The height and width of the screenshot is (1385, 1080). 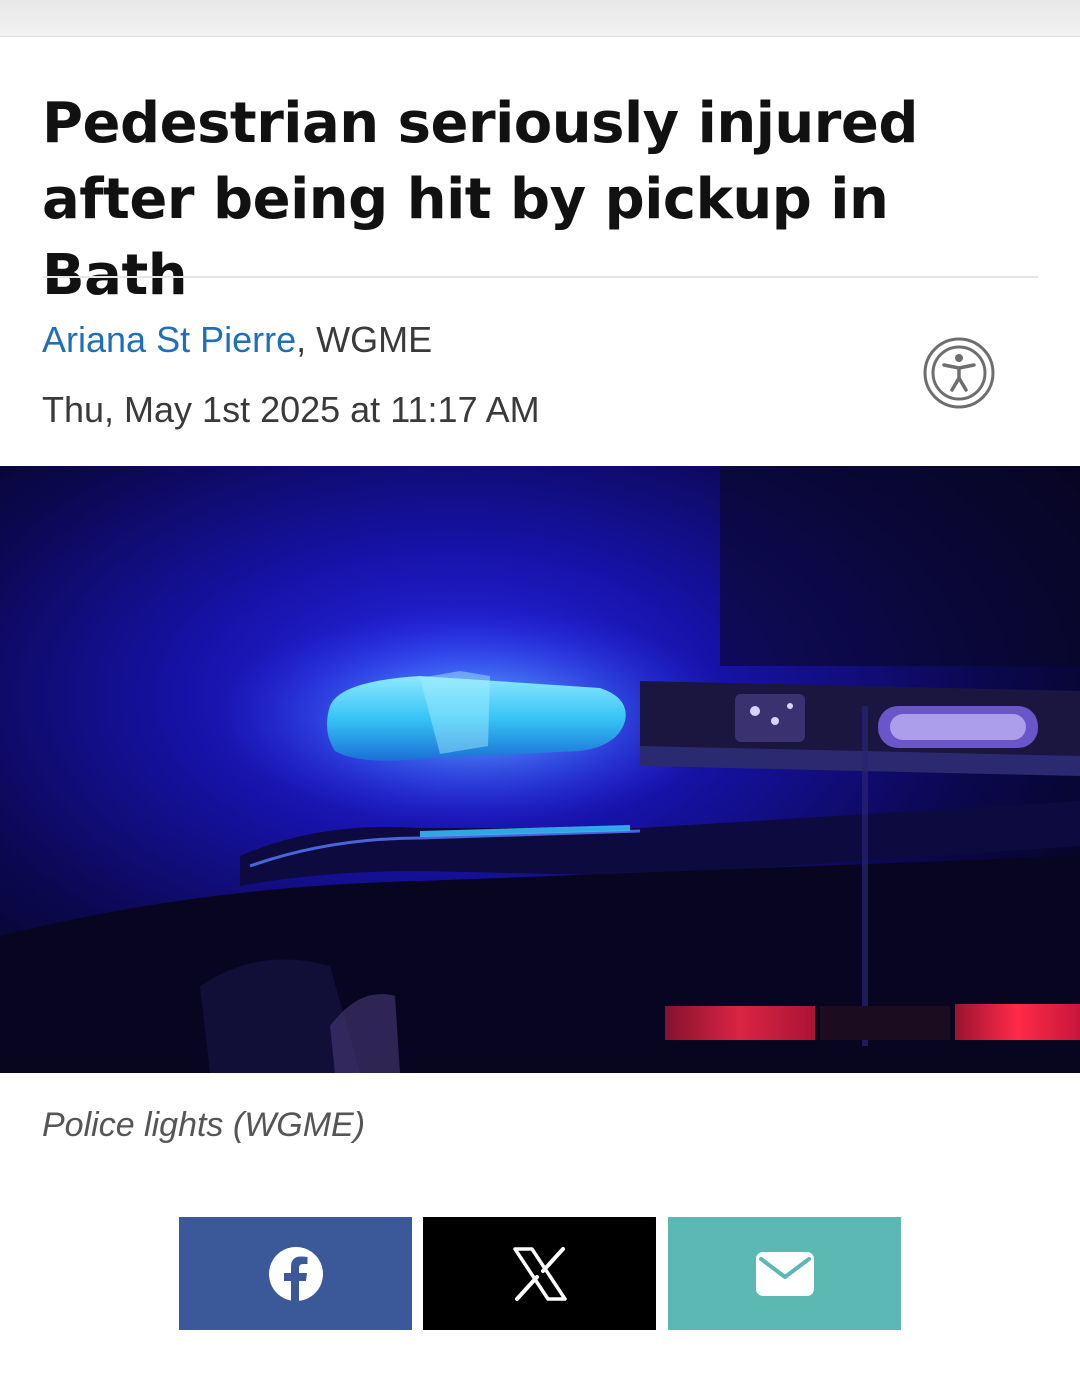 I want to click on x-icon, so click(x=539, y=1273).